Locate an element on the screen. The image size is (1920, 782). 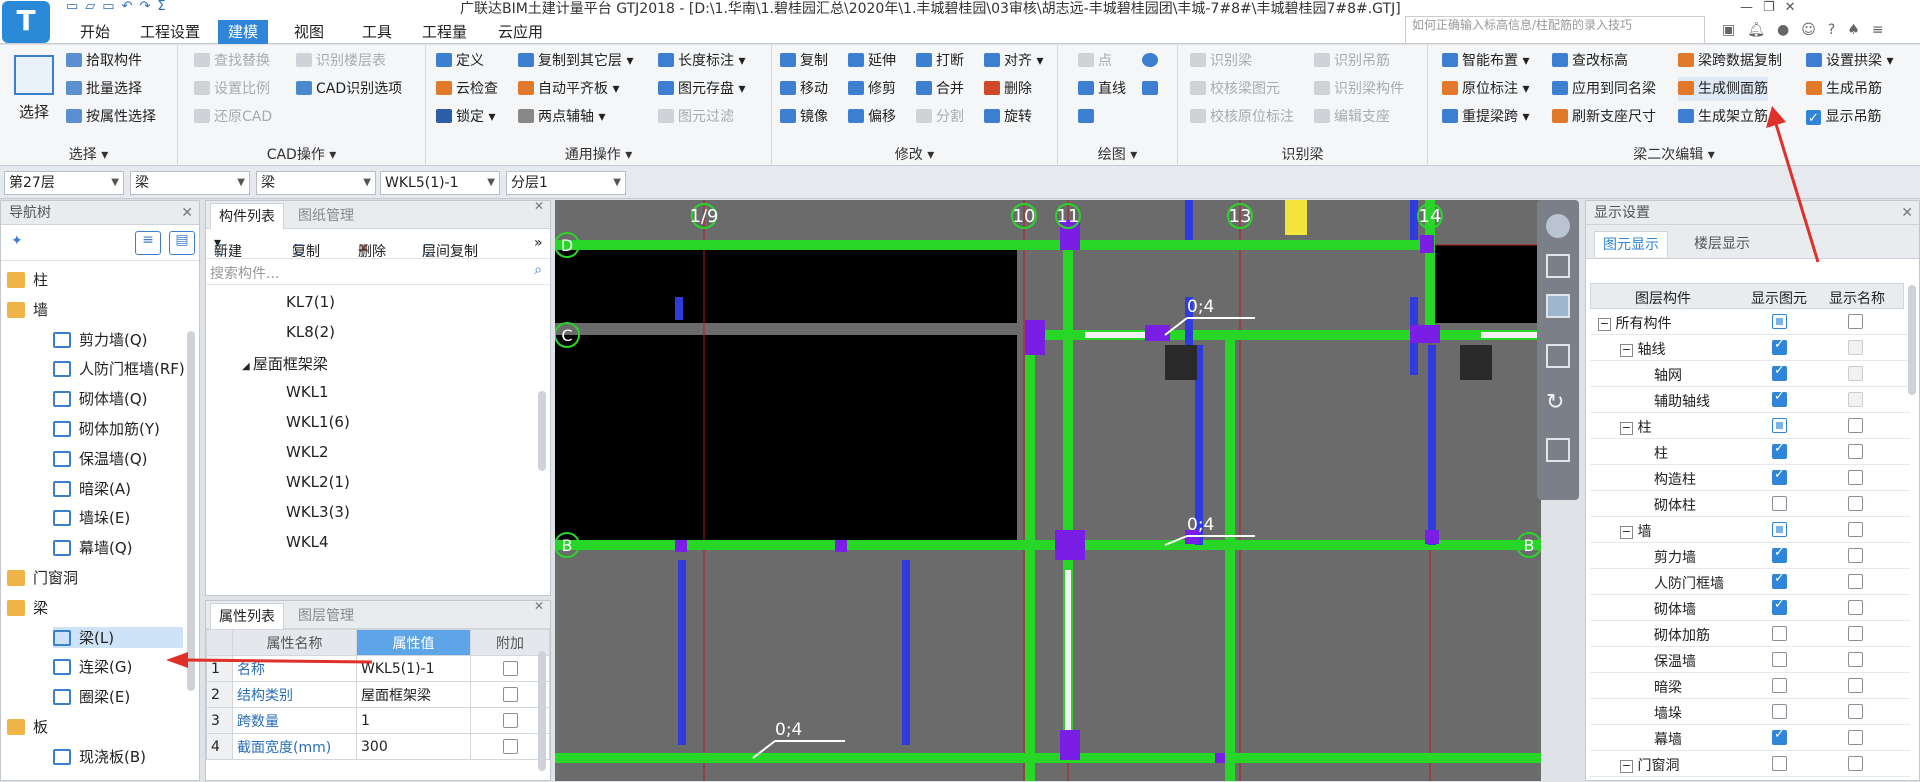
component-scrollbar is located at coordinates (542, 431).